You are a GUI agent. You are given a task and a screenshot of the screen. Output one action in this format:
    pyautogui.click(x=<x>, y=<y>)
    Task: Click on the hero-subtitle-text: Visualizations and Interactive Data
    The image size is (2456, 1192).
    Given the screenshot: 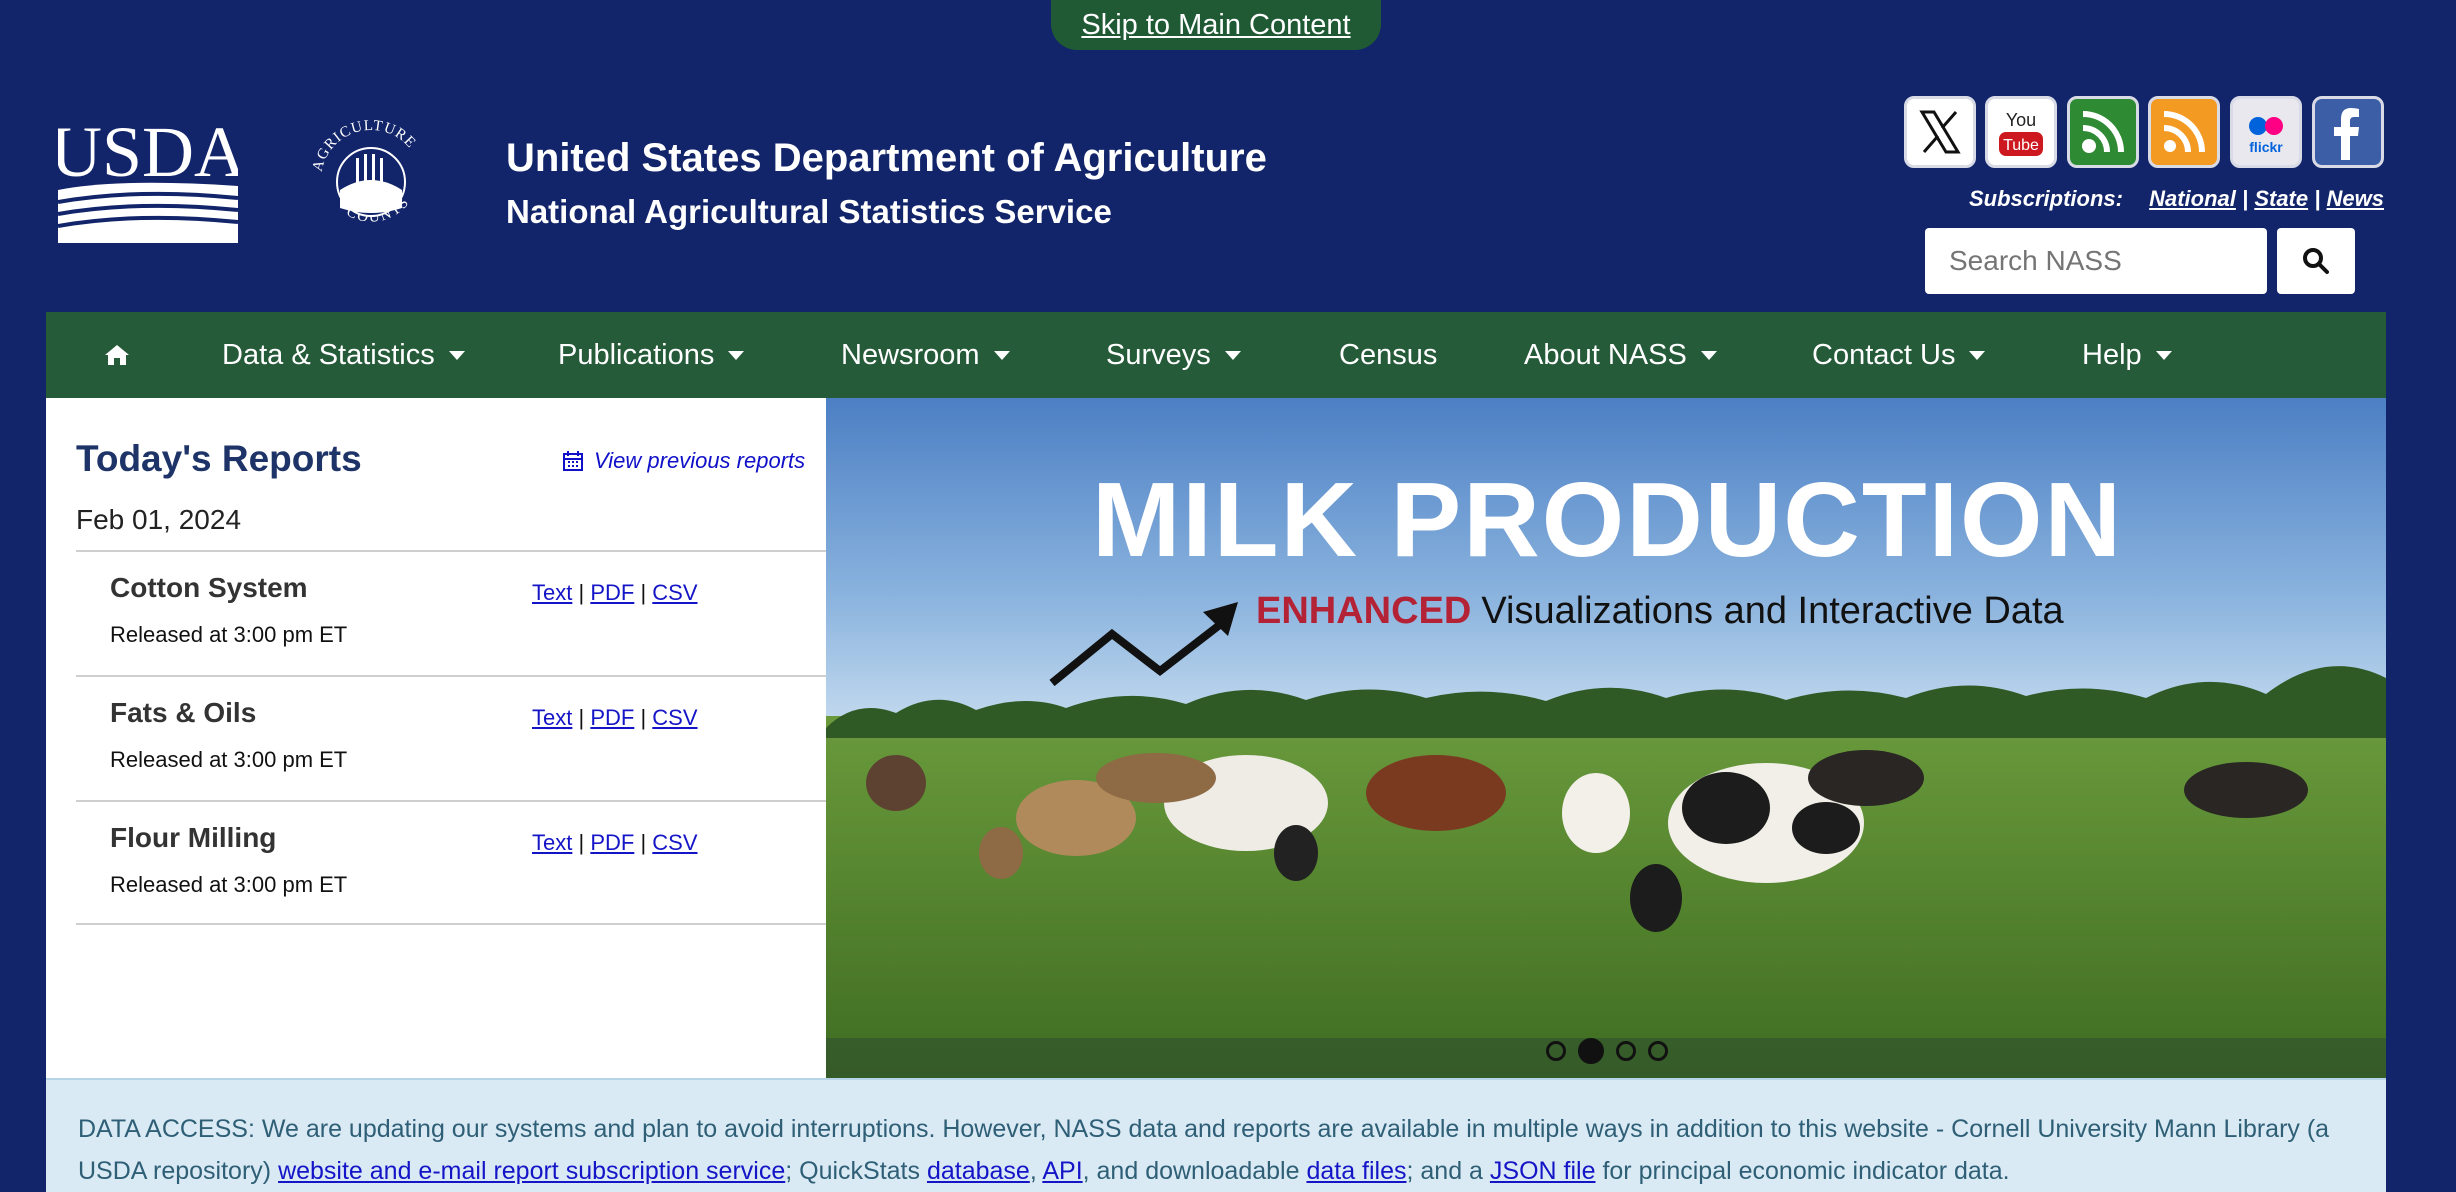 What is the action you would take?
    pyautogui.click(x=1772, y=611)
    